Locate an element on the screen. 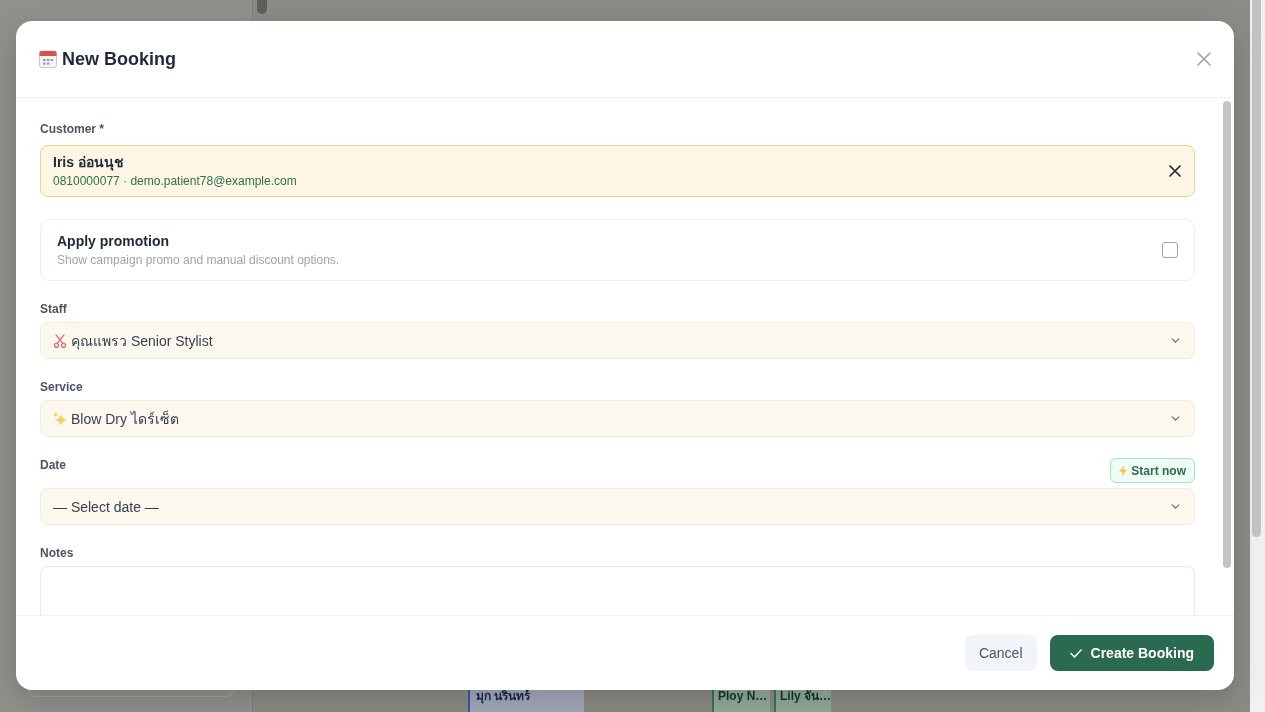 The height and width of the screenshot is (712, 1265). date-label: Date is located at coordinates (53, 465).